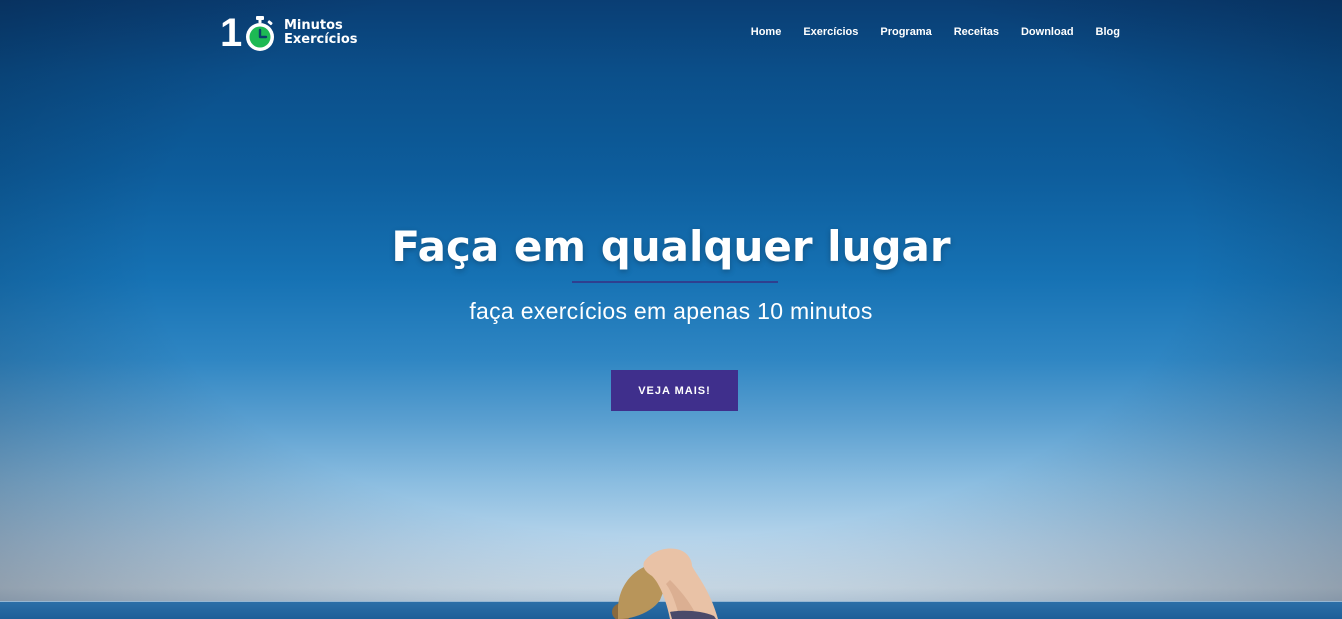 Image resolution: width=1342 pixels, height=619 pixels. What do you see at coordinates (1047, 32) in the screenshot?
I see `nav-item-download: Download` at bounding box center [1047, 32].